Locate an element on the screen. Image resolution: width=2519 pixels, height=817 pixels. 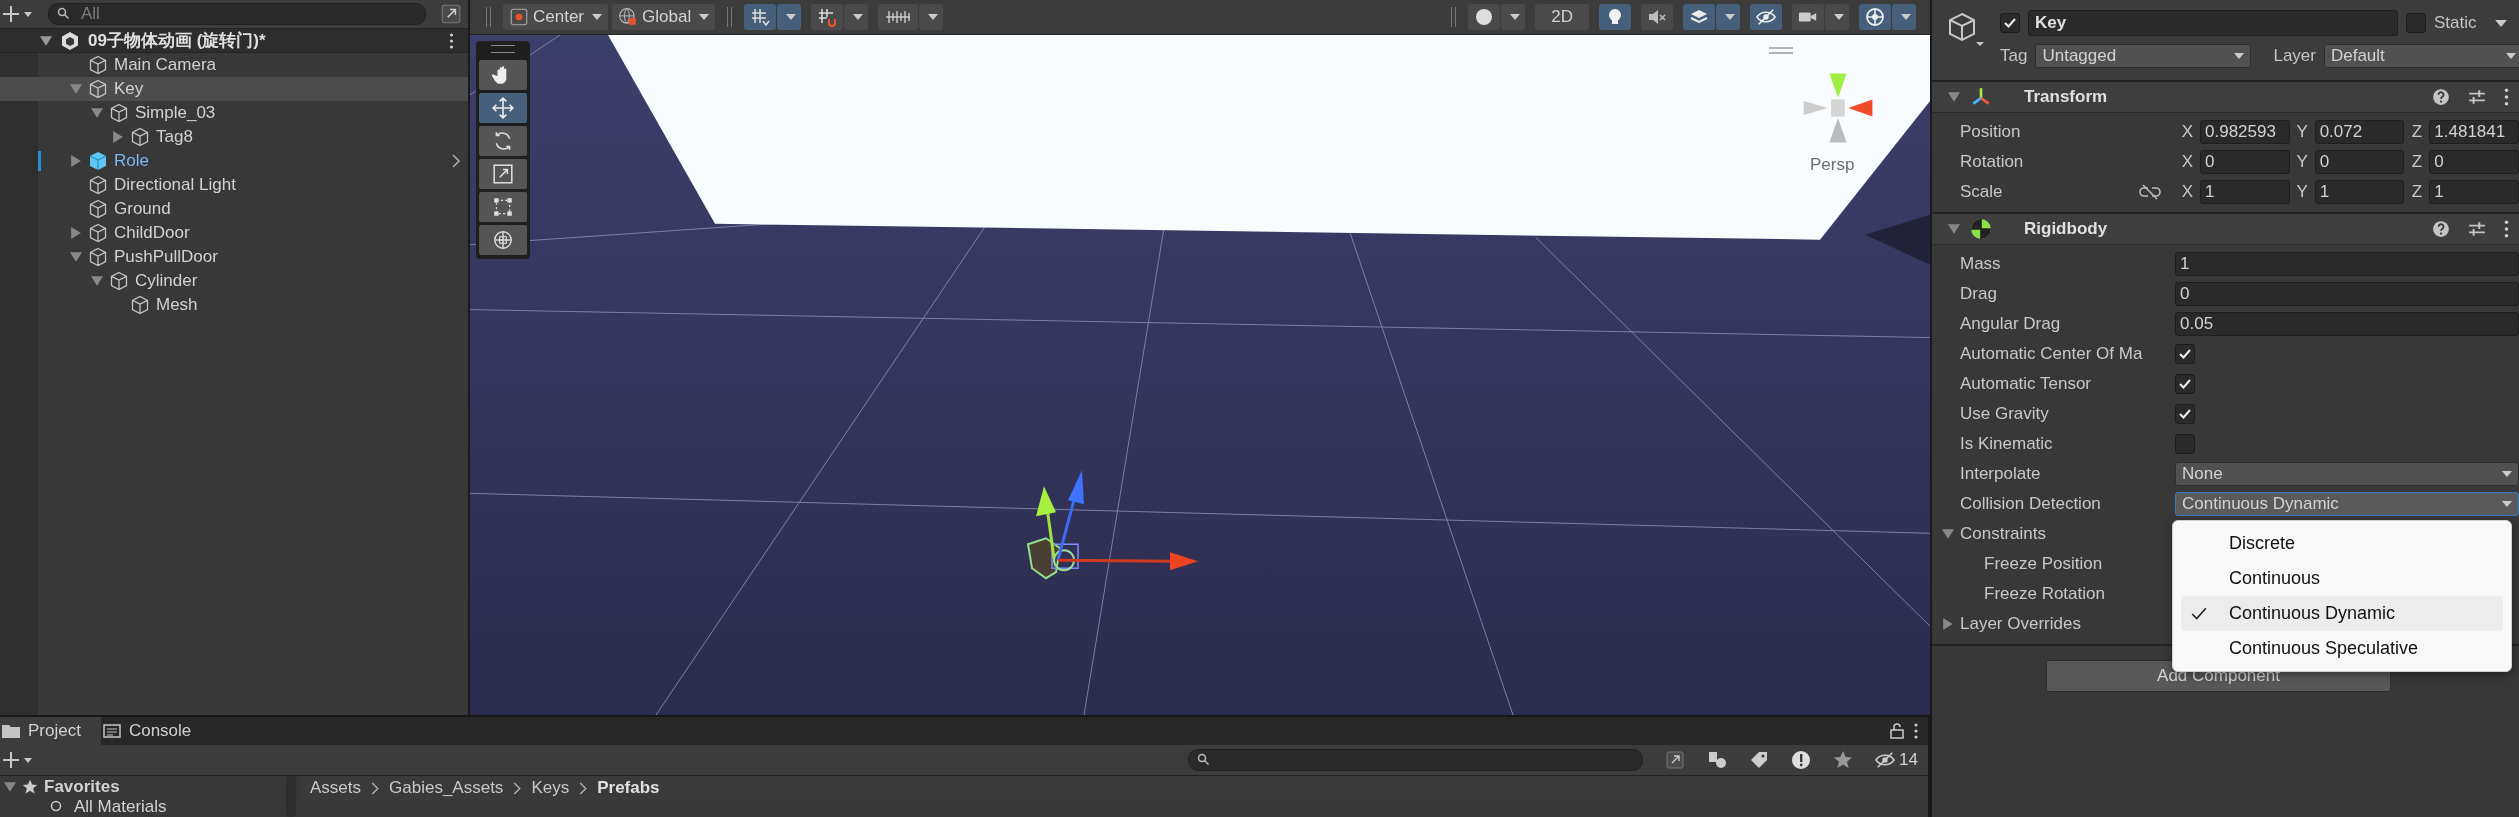
hierarchy-item: Simple_03 is located at coordinates (234, 113).